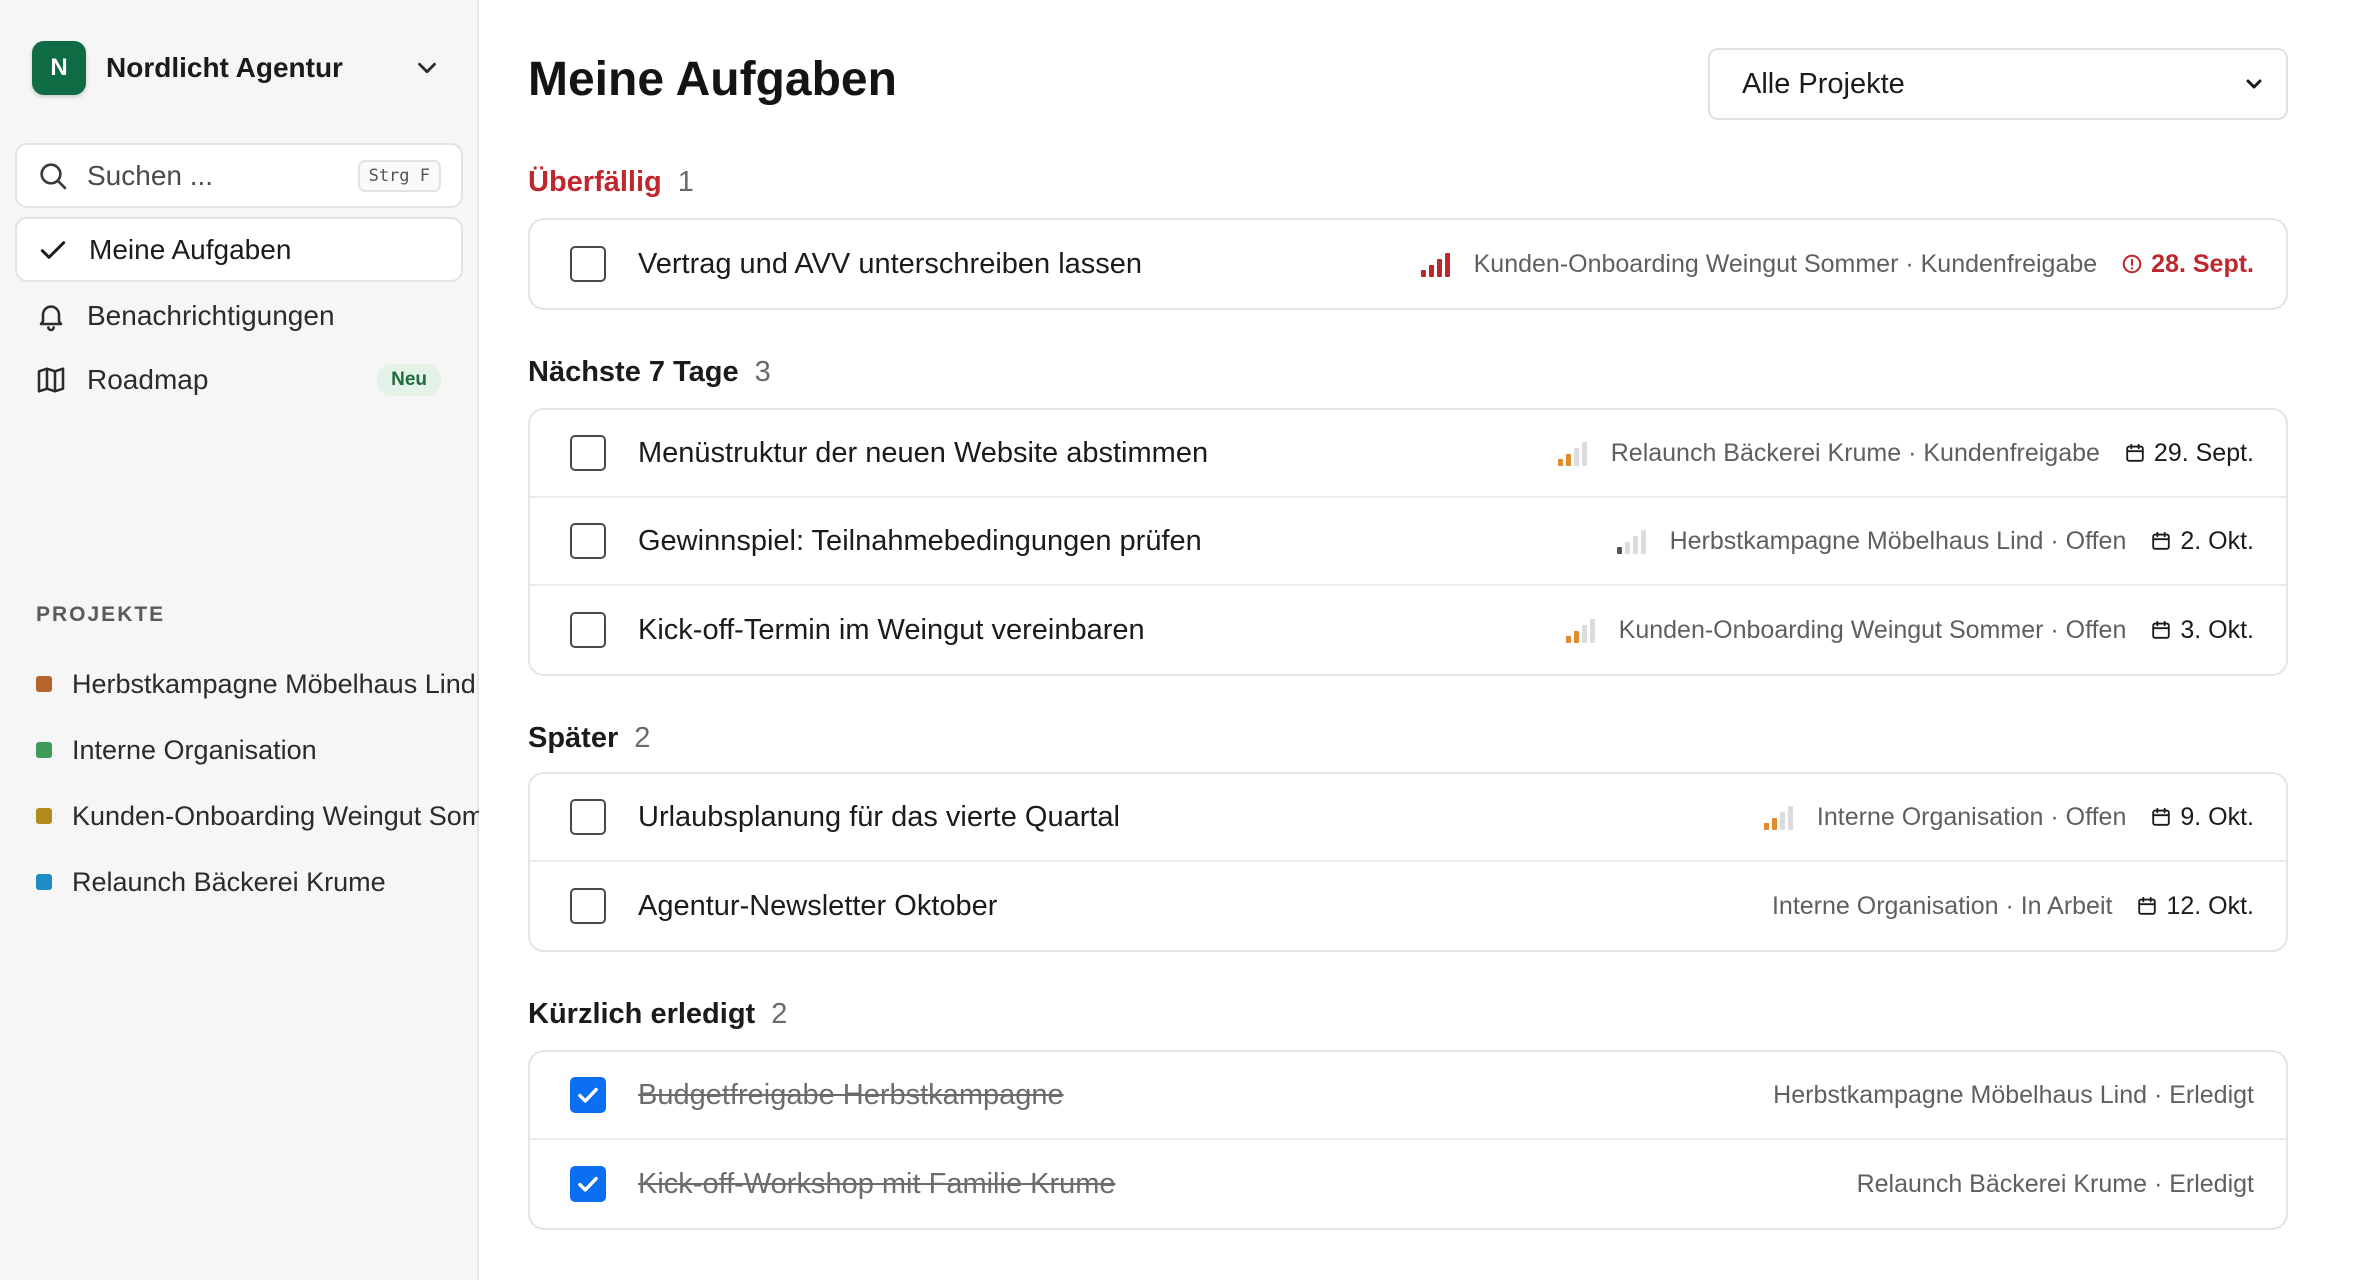 The height and width of the screenshot is (1280, 2360). What do you see at coordinates (2055, 1183) in the screenshot?
I see `task-project-status: Relaunch Bäckerei Krume · Erledigt` at bounding box center [2055, 1183].